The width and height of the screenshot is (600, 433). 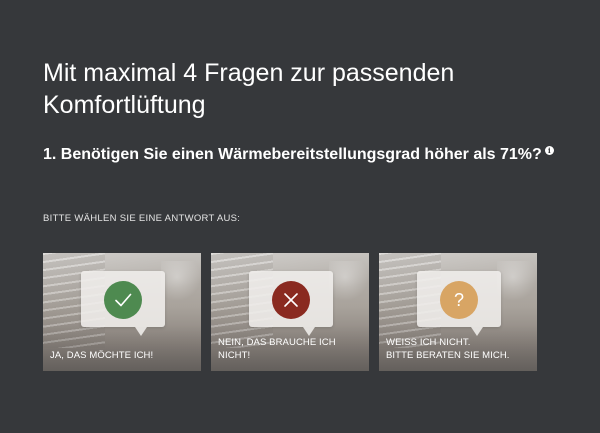 I want to click on check-icon, so click(x=123, y=300).